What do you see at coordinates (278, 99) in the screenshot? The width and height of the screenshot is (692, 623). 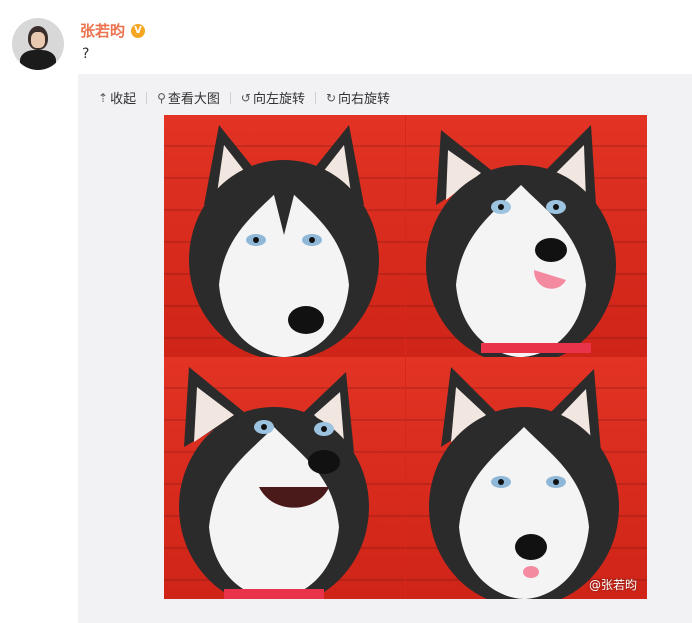 I see `rotate-left-label: 向左旋转` at bounding box center [278, 99].